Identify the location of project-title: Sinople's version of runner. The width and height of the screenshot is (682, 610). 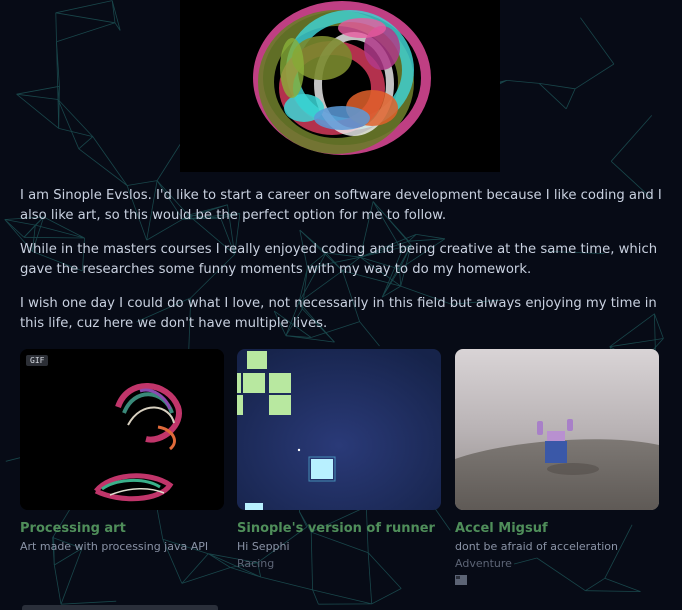
(339, 528).